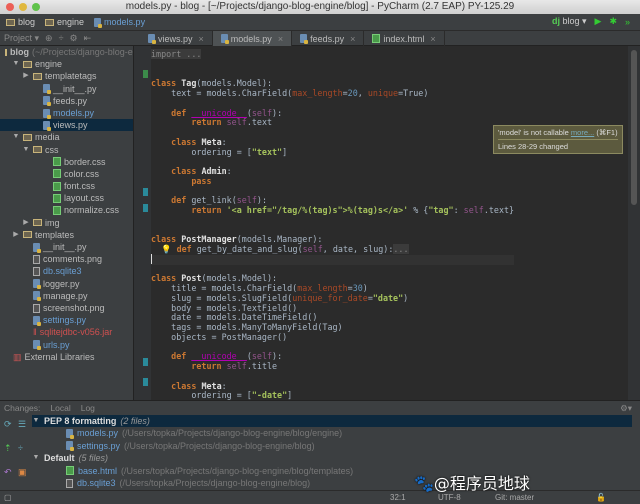 Image resolution: width=640 pixels, height=504 pixels. I want to click on tab-index-html: index.html ×, so click(404, 38).